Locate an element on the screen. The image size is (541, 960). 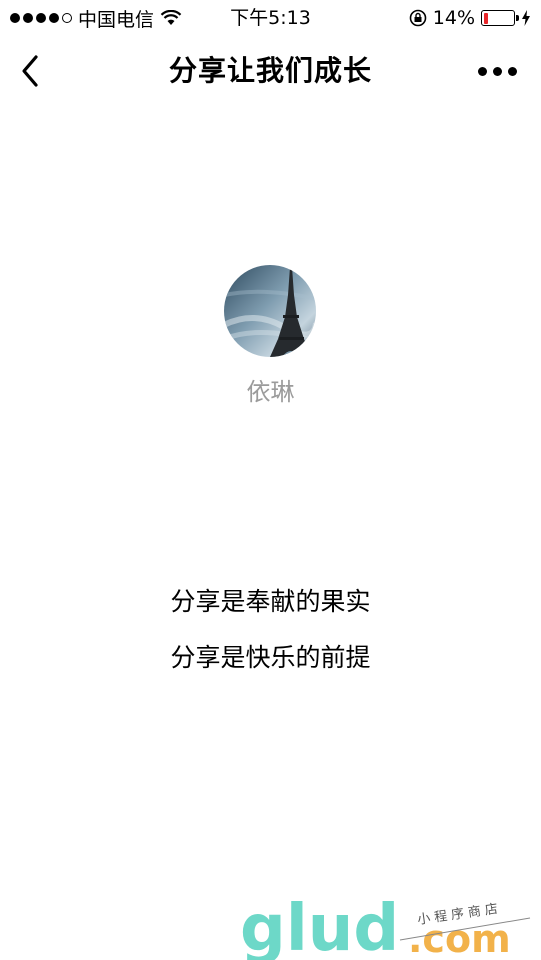
avatar is located at coordinates (270, 311).